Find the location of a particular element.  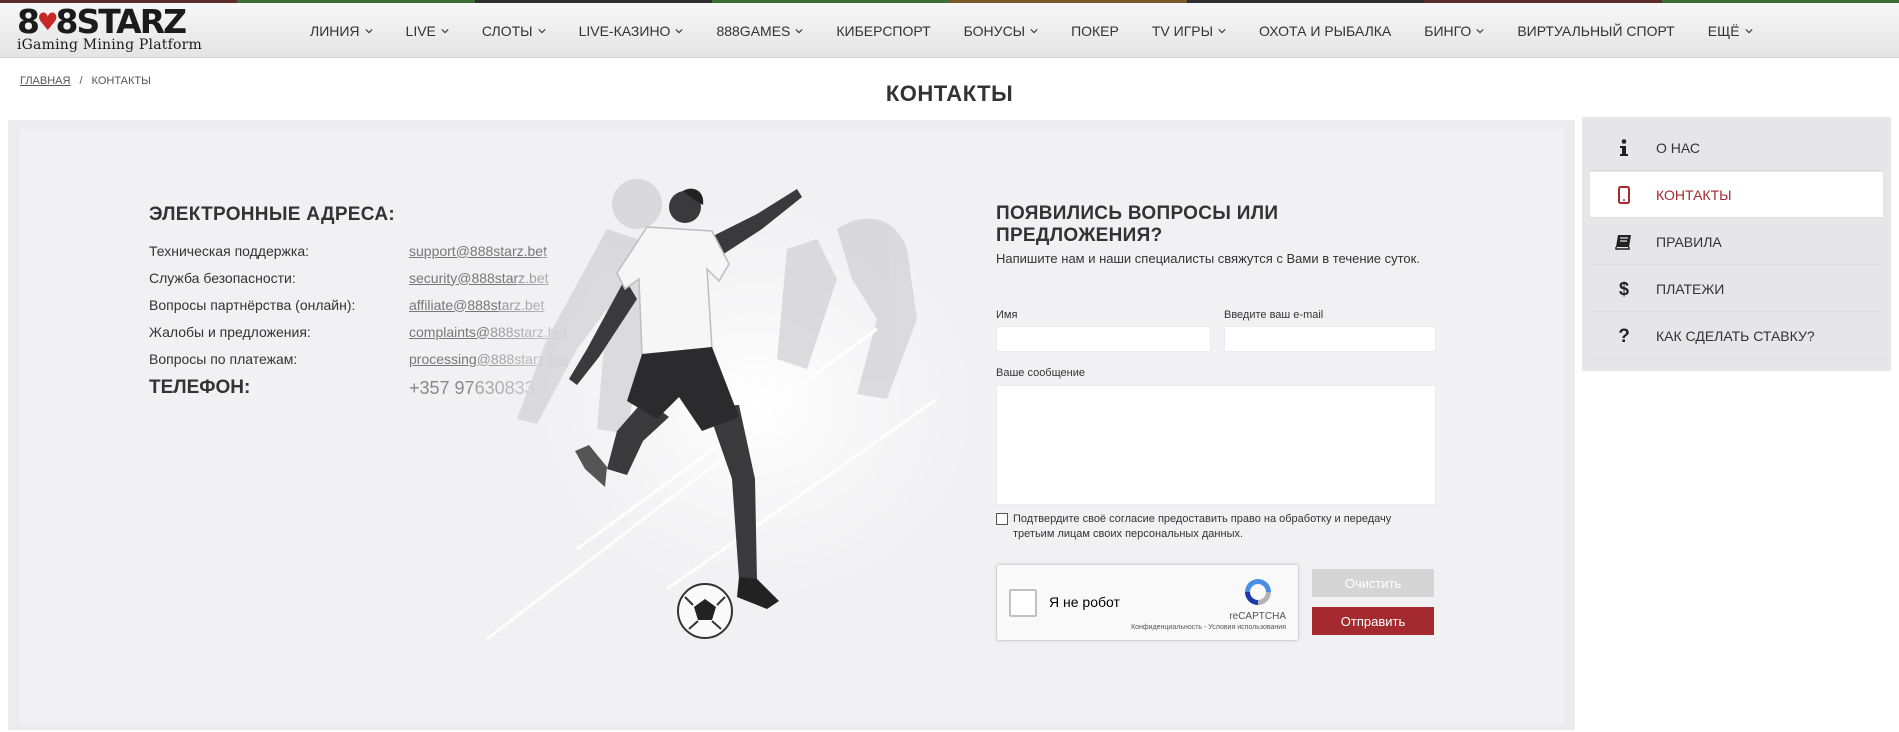

sidebar-item-4: ? КАК СДЕЛАТЬ СТАВКУ? is located at coordinates (1736, 336).